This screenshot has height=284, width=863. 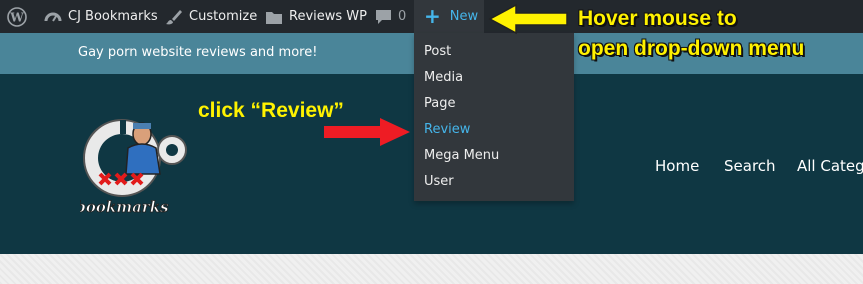 I want to click on wordpress-icon: W, so click(x=17, y=16).